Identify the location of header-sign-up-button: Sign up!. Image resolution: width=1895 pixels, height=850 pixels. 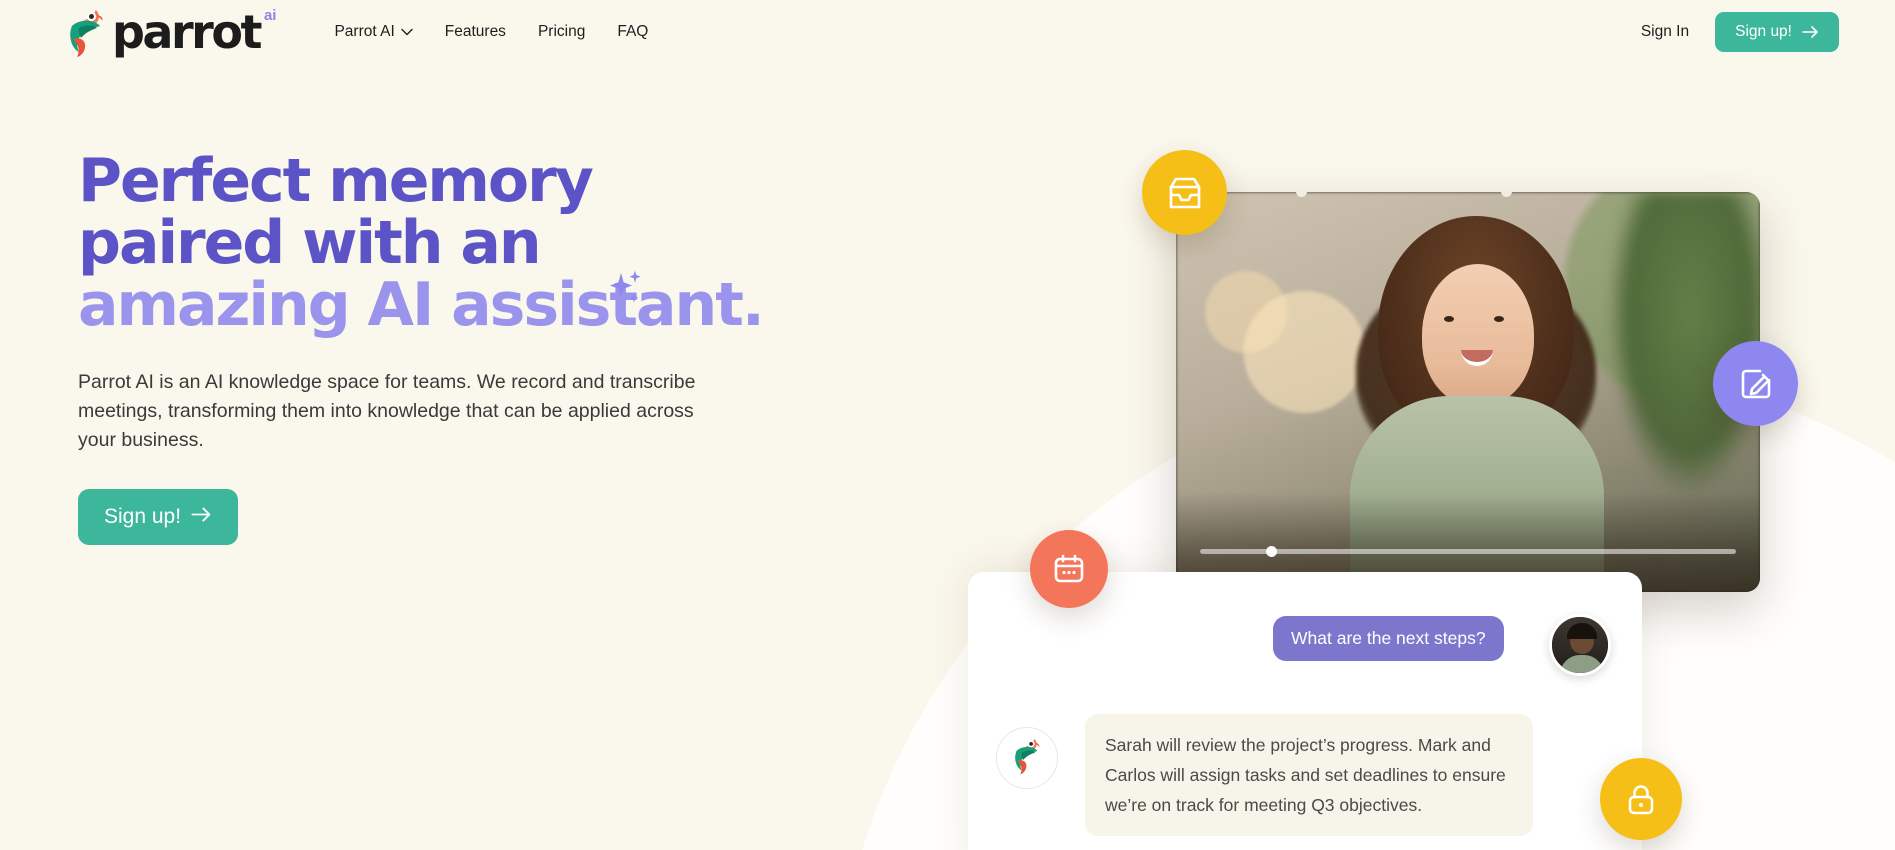
(1777, 32).